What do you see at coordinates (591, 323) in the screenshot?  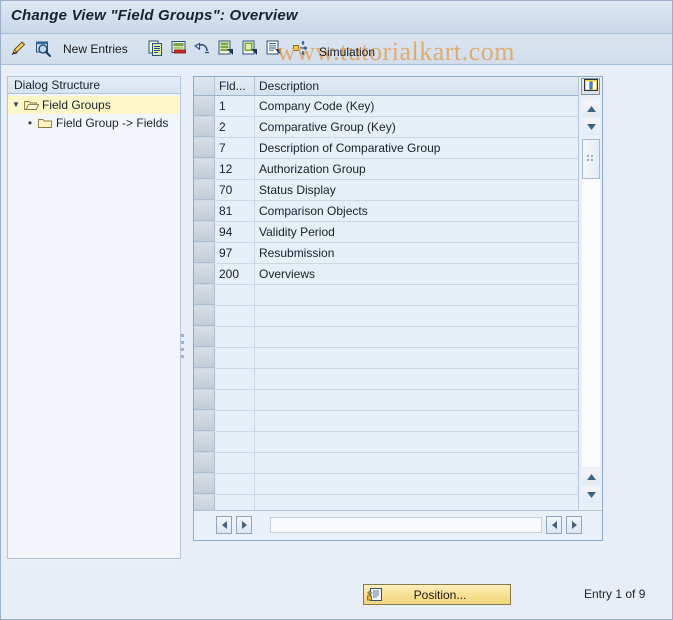 I see `scrollbar-track` at bounding box center [591, 323].